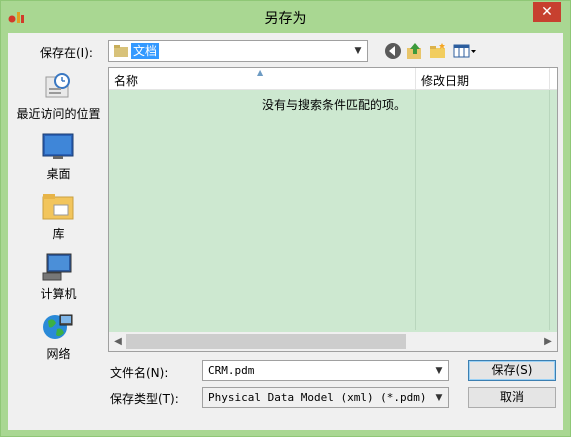 The height and width of the screenshot is (437, 571). What do you see at coordinates (465, 51) in the screenshot?
I see `view-menu-icon` at bounding box center [465, 51].